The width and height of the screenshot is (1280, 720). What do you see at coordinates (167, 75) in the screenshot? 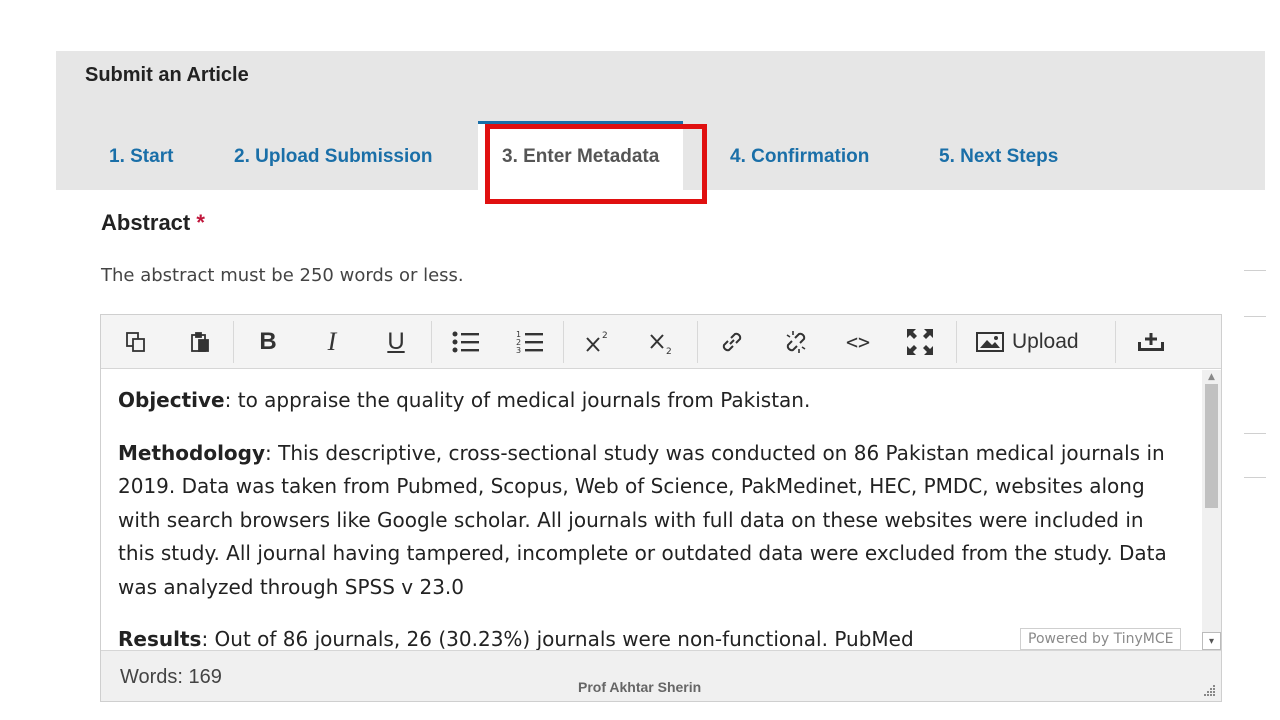
I see `page-title: Submit an Article` at bounding box center [167, 75].